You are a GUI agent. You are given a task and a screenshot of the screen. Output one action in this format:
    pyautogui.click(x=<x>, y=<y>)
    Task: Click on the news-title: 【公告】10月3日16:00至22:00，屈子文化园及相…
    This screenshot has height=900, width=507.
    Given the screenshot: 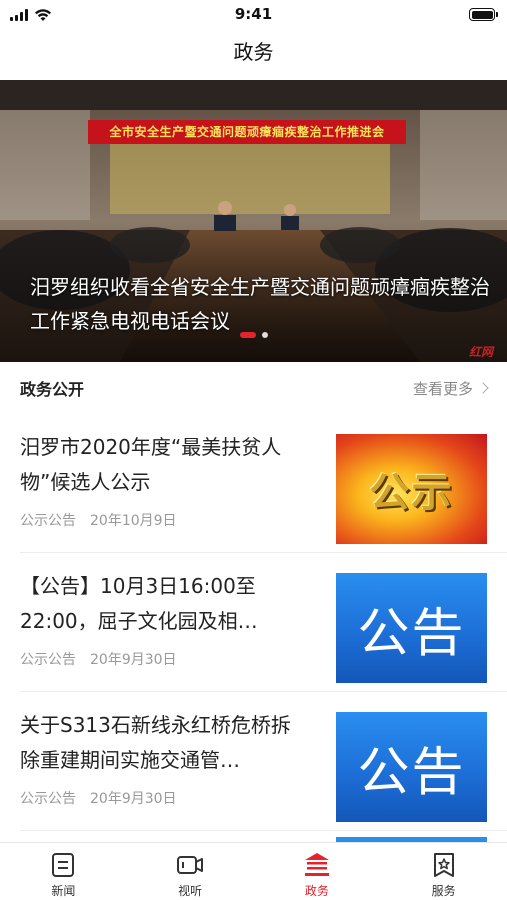 What is the action you would take?
    pyautogui.click(x=165, y=604)
    